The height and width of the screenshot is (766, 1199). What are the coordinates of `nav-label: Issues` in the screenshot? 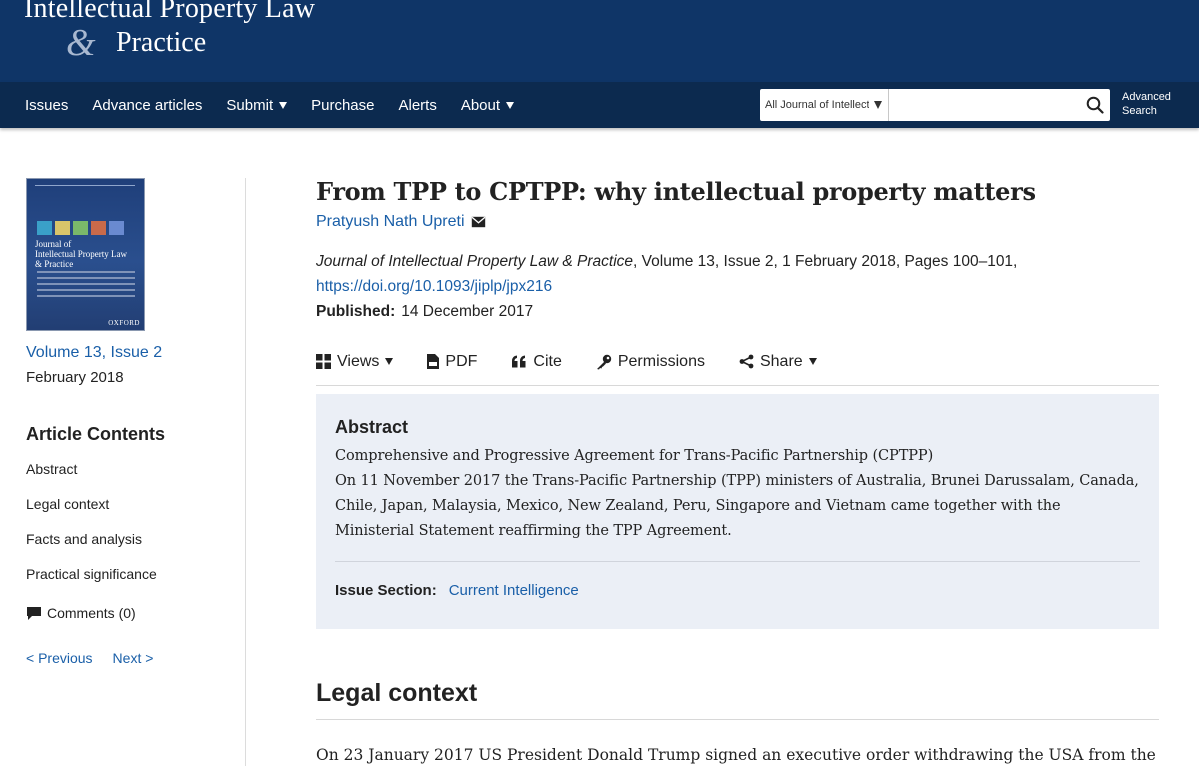 It's located at (47, 105).